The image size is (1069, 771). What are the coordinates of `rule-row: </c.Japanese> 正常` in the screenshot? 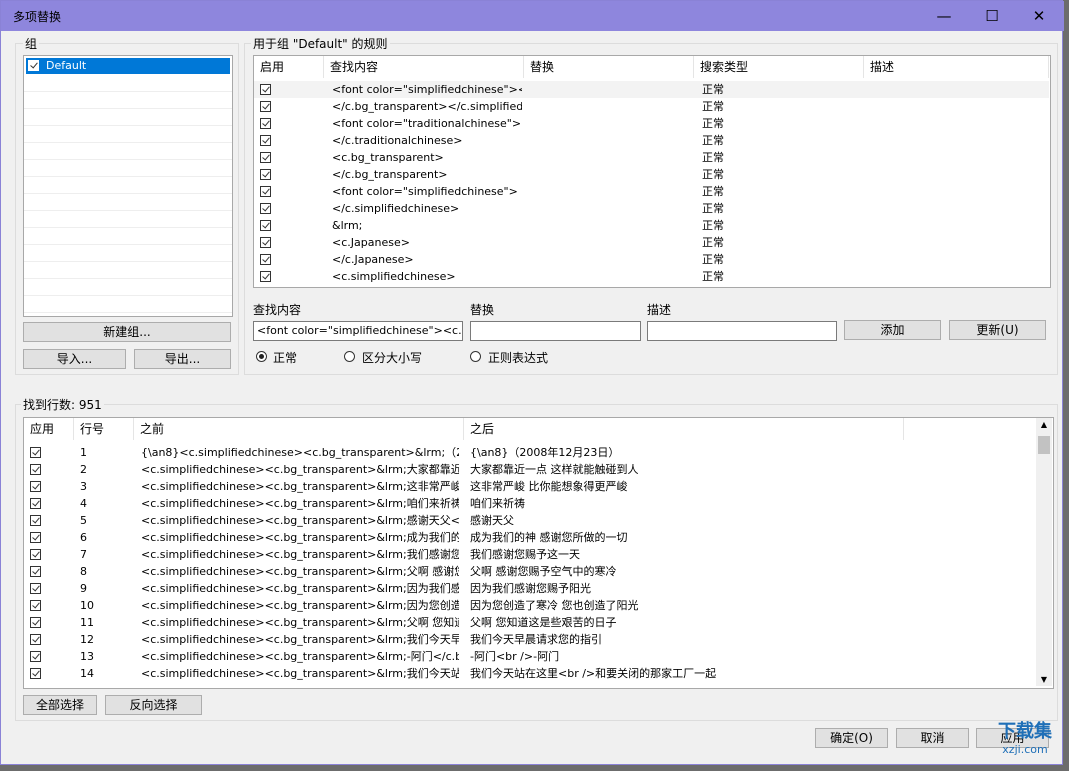 It's located at (651, 259).